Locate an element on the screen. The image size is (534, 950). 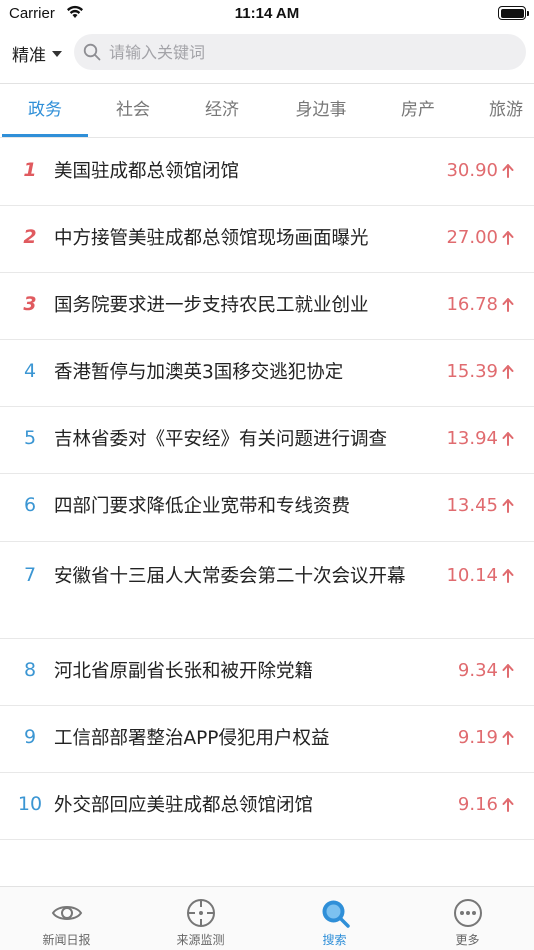
item-title: 国务院要求进一步支持农民工就业创业 is located at coordinates (211, 305).